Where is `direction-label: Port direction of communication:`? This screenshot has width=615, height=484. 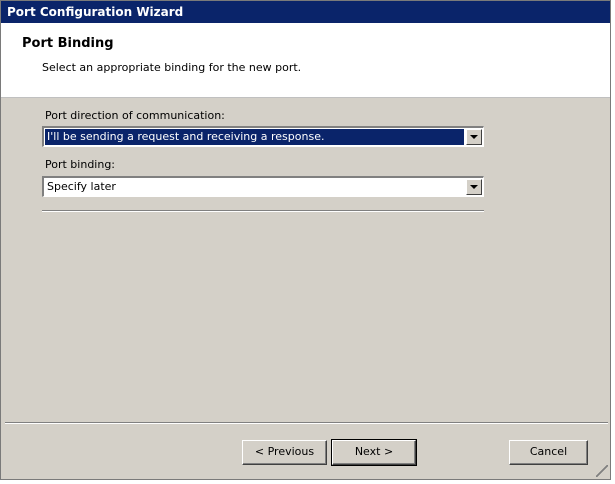
direction-label: Port direction of communication: is located at coordinates (135, 115).